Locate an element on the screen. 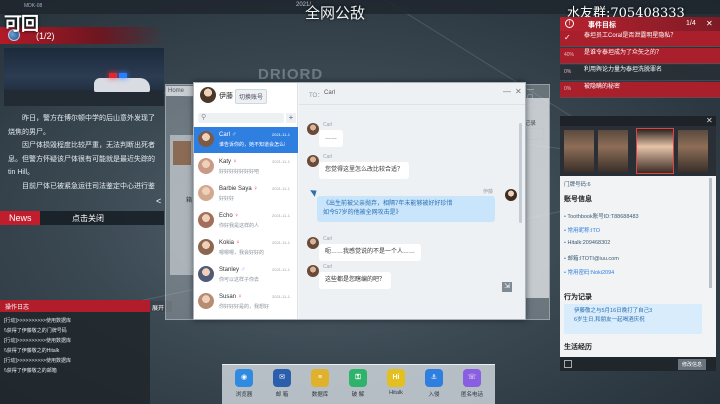 This screenshot has height=404, width=720. contact-last-message: 嗯嗯嗯，我会好好的 is located at coordinates (242, 253).